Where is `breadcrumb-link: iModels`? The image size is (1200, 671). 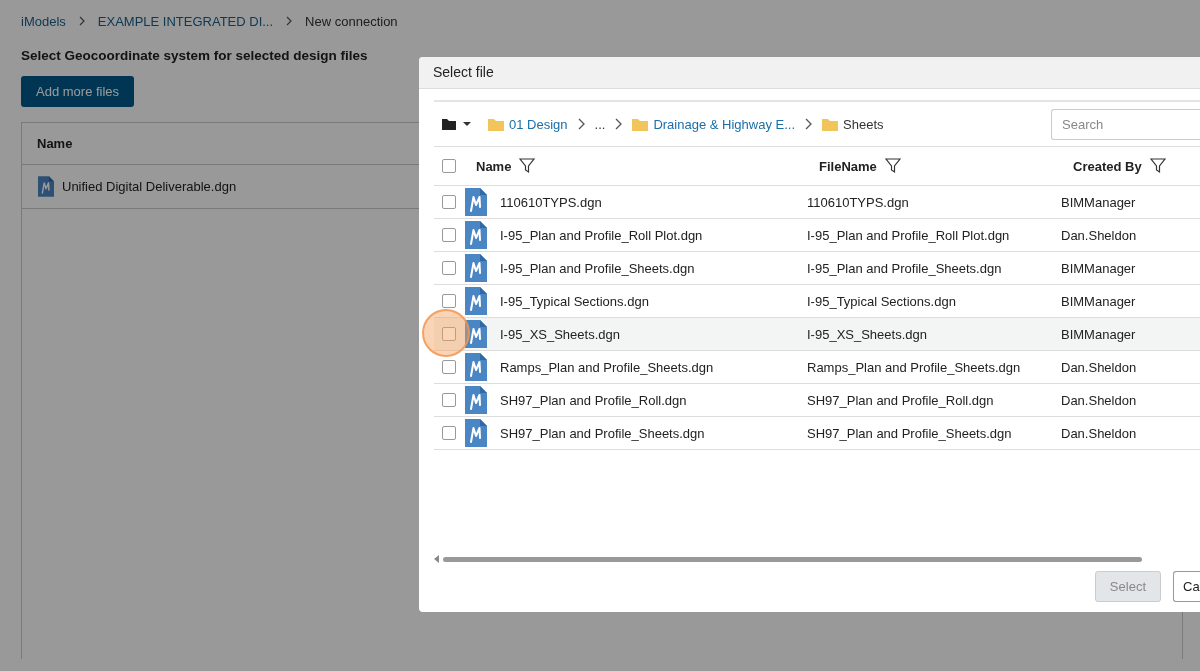 breadcrumb-link: iModels is located at coordinates (43, 21).